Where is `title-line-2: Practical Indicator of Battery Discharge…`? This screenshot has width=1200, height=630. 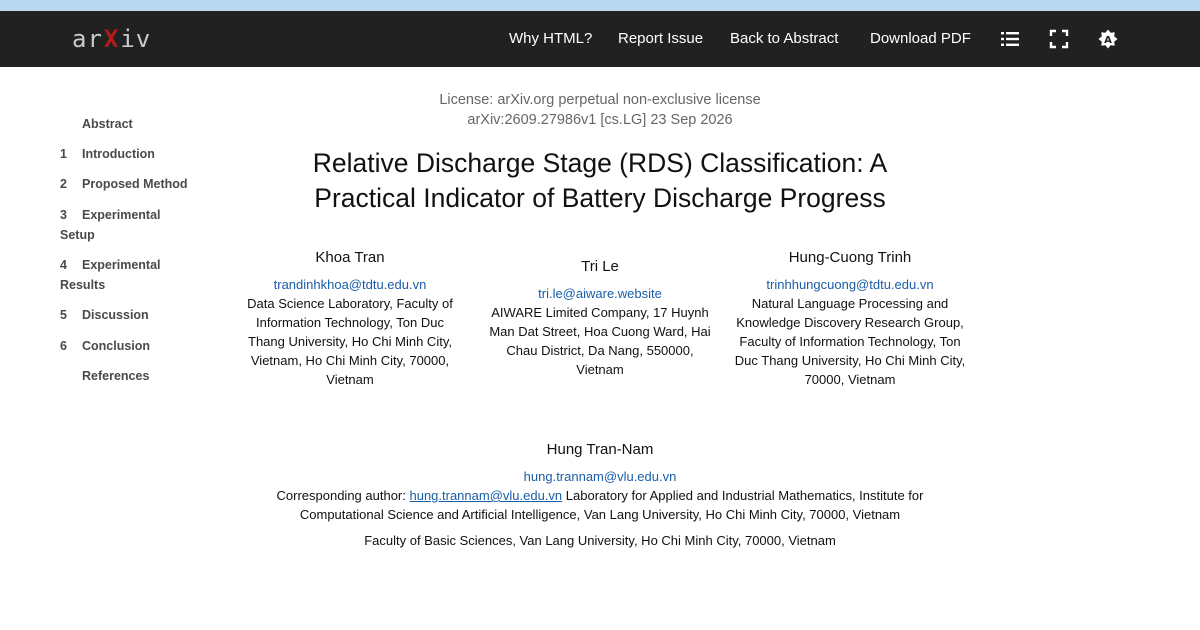 title-line-2: Practical Indicator of Battery Discharge… is located at coordinates (600, 198).